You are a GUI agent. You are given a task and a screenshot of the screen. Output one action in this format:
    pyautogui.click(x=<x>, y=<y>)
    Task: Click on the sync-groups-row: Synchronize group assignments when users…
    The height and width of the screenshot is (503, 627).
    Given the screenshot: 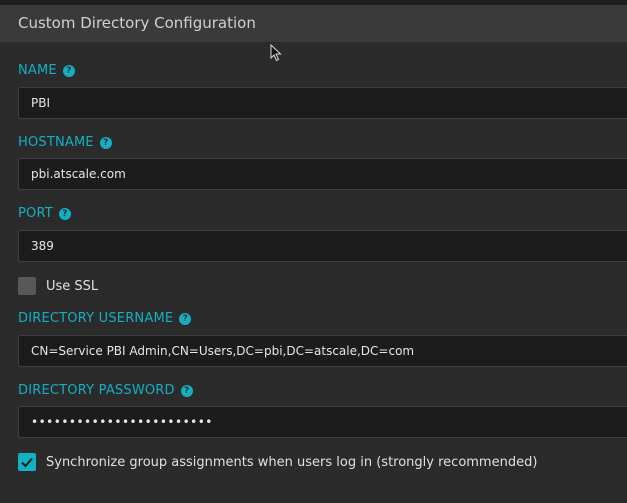 What is the action you would take?
    pyautogui.click(x=277, y=462)
    